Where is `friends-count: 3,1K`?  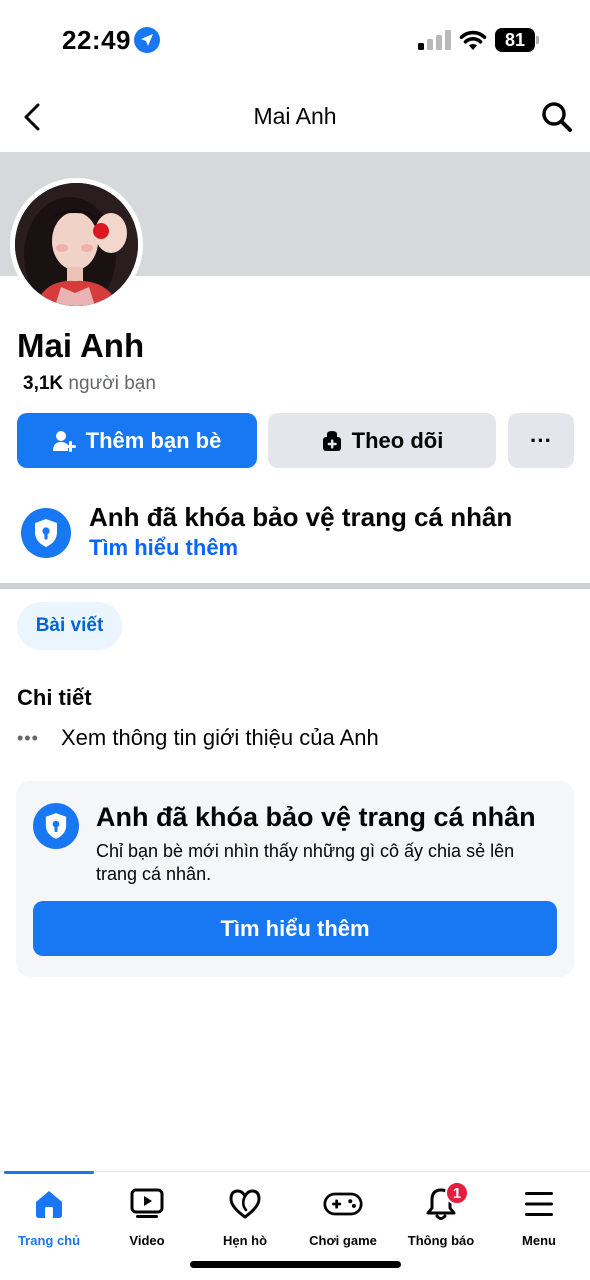
friends-count: 3,1K is located at coordinates (43, 383).